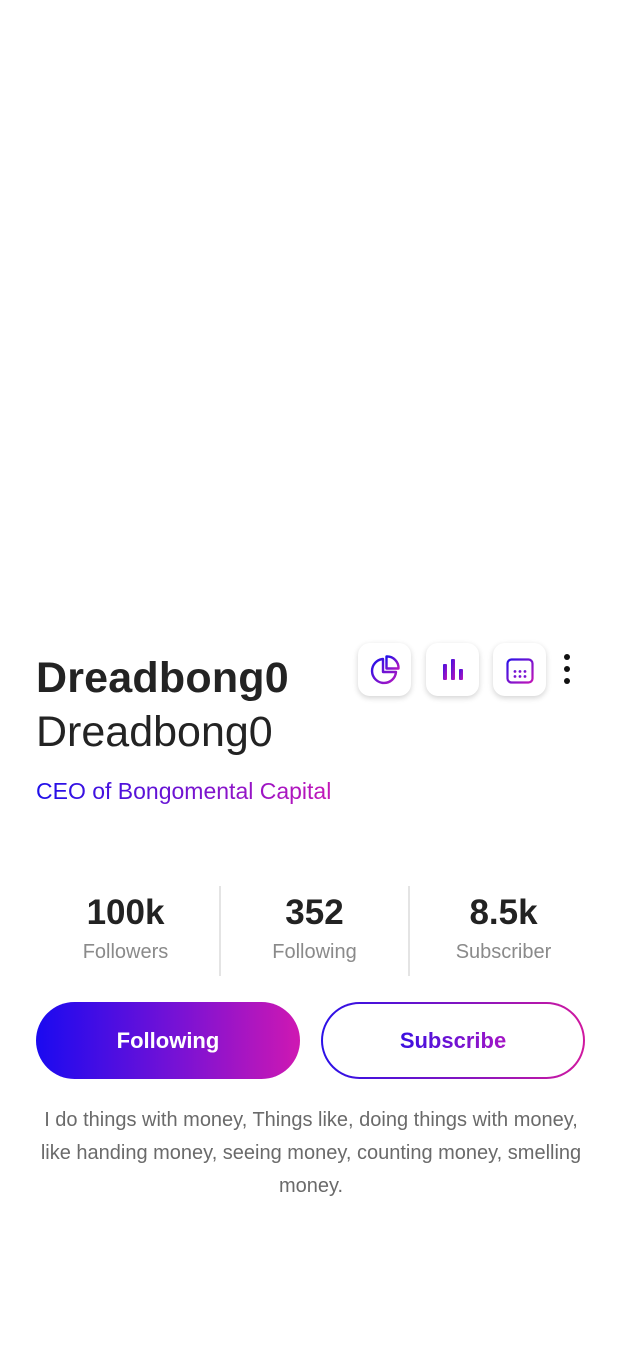 The height and width of the screenshot is (1346, 622). I want to click on subscribe-button: Subscribe, so click(453, 1040).